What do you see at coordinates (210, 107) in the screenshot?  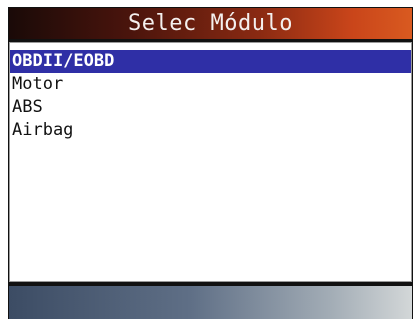 I see `menu-item-abs: ABS` at bounding box center [210, 107].